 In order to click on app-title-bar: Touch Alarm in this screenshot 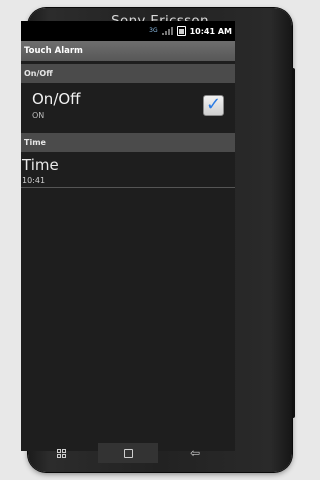, I will do `click(128, 51)`.